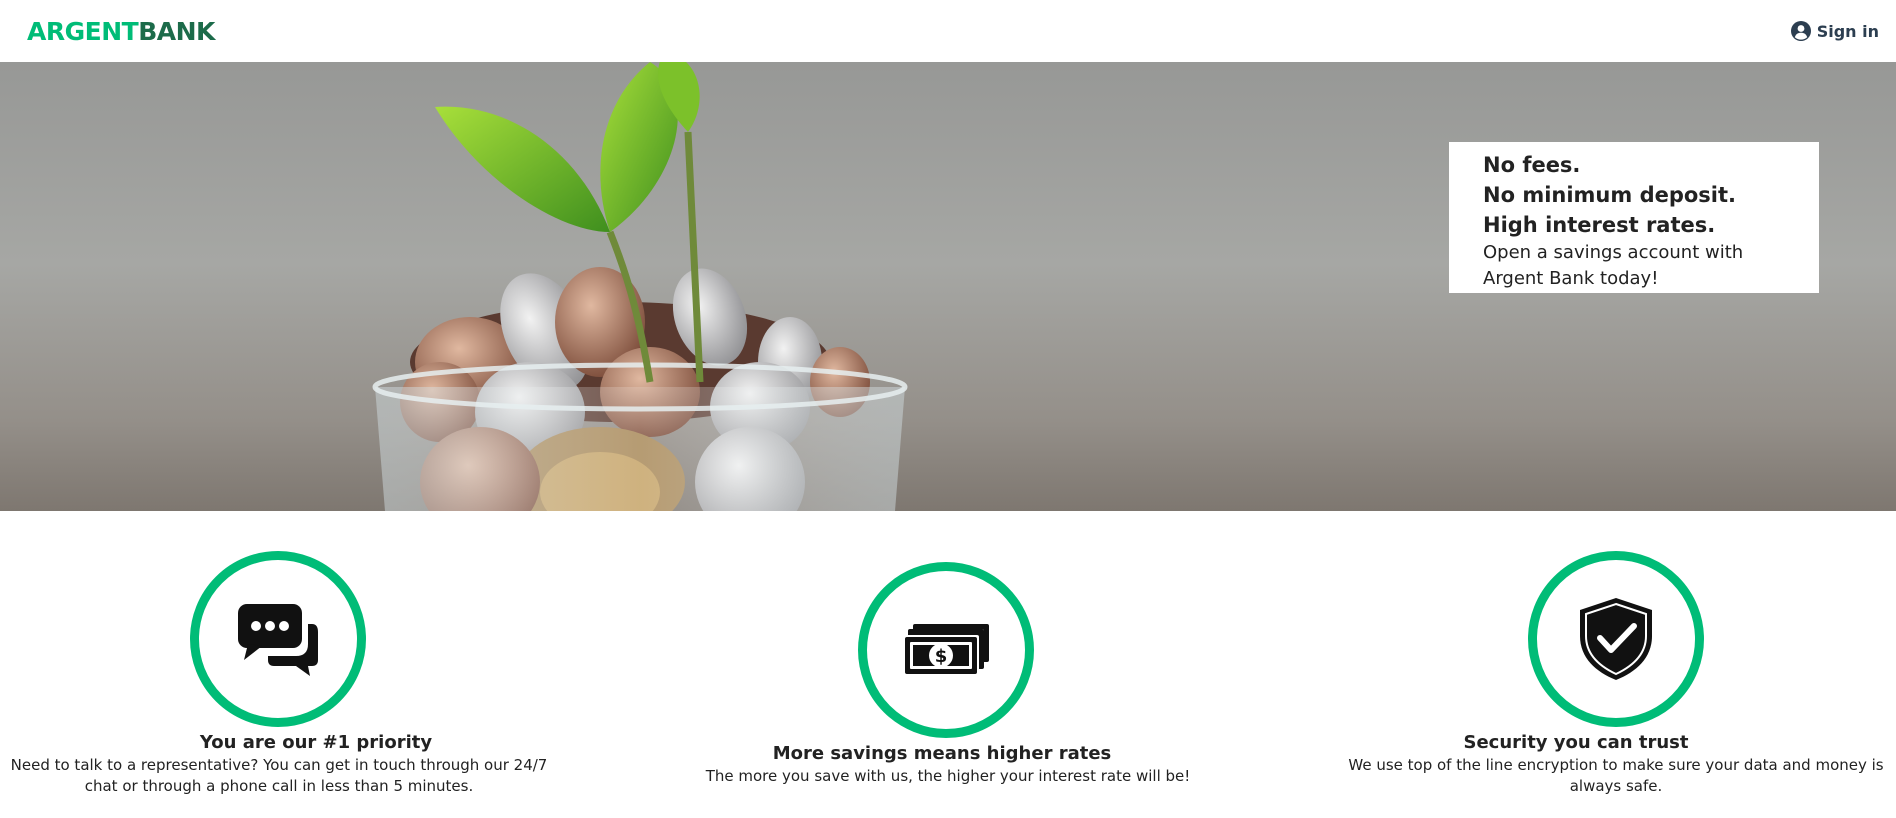 The width and height of the screenshot is (1896, 818). I want to click on feature-icon-circle: $, so click(946, 650).